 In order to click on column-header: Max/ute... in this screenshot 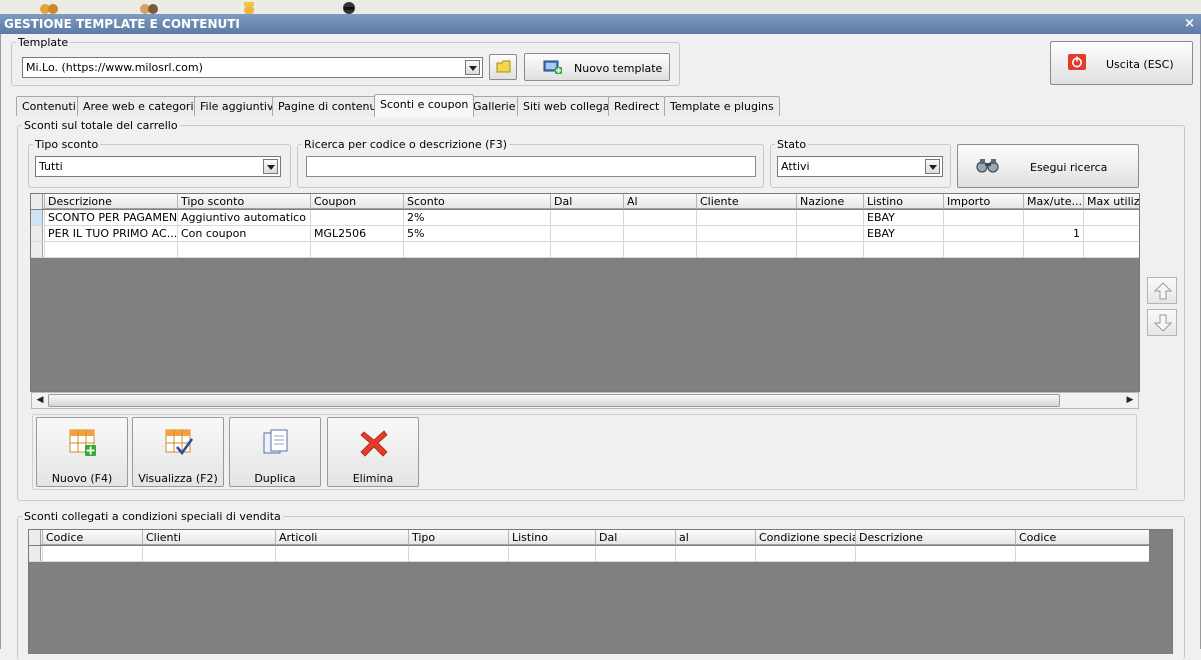, I will do `click(1053, 201)`.